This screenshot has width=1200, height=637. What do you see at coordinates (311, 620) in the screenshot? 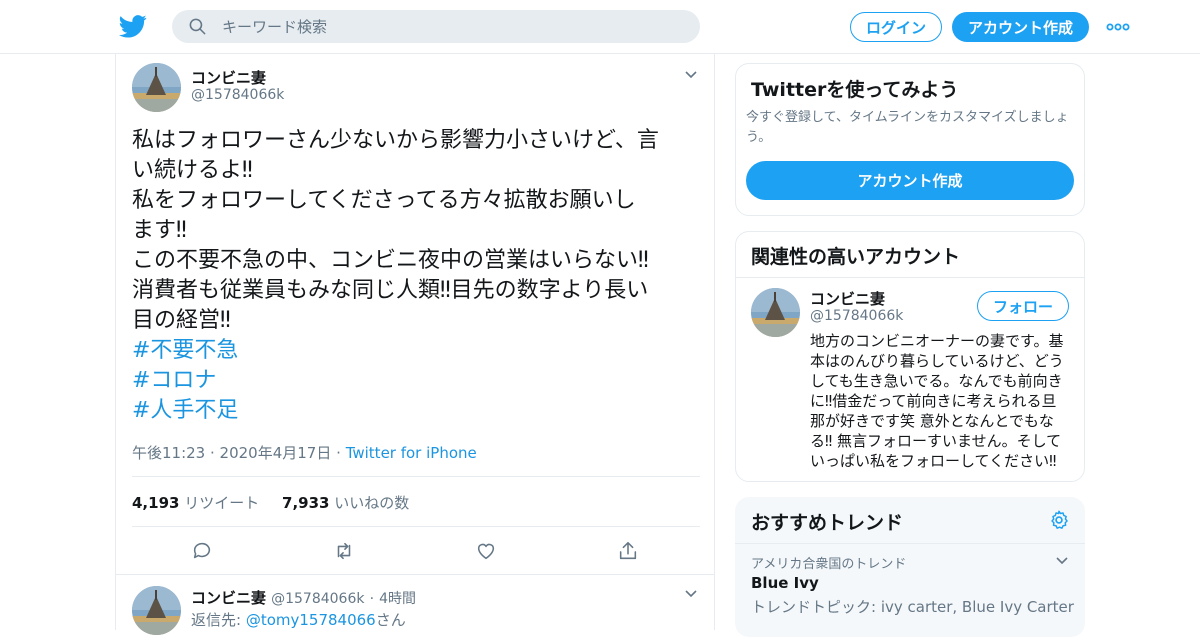
I see `reply-to-link: @tomy15784066` at bounding box center [311, 620].